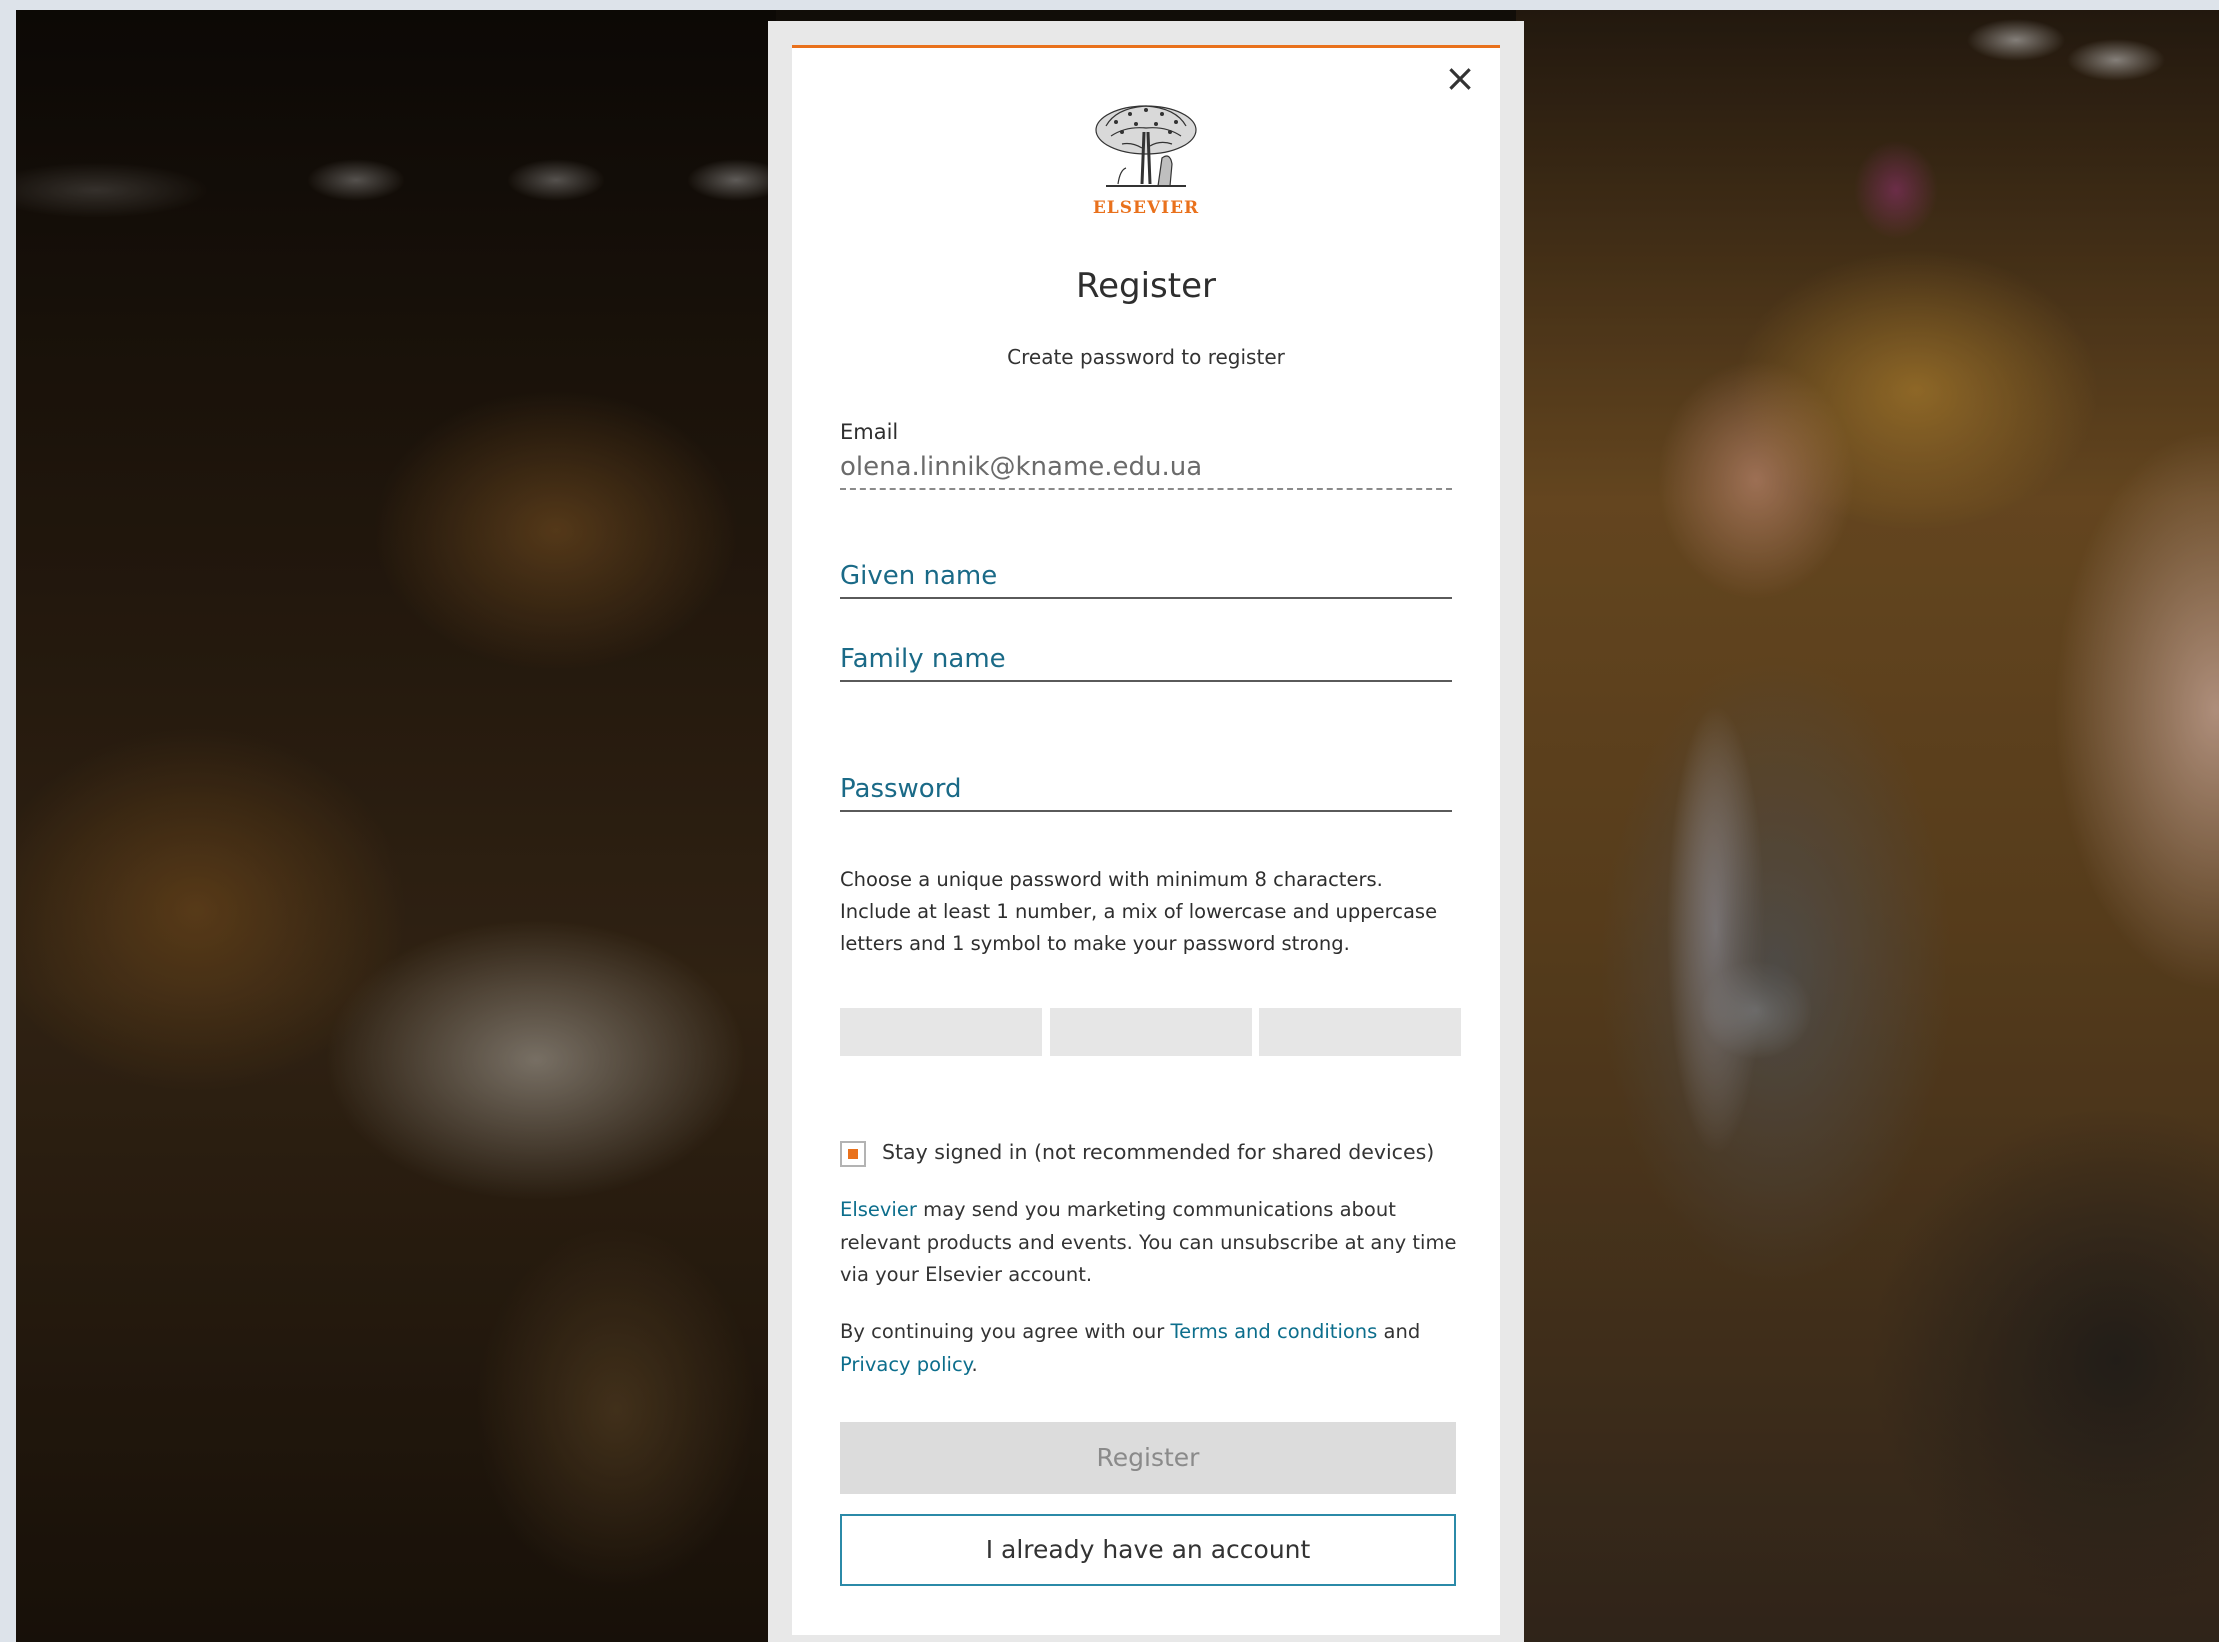 This screenshot has height=1642, width=2219. I want to click on register-button: Register, so click(1148, 1458).